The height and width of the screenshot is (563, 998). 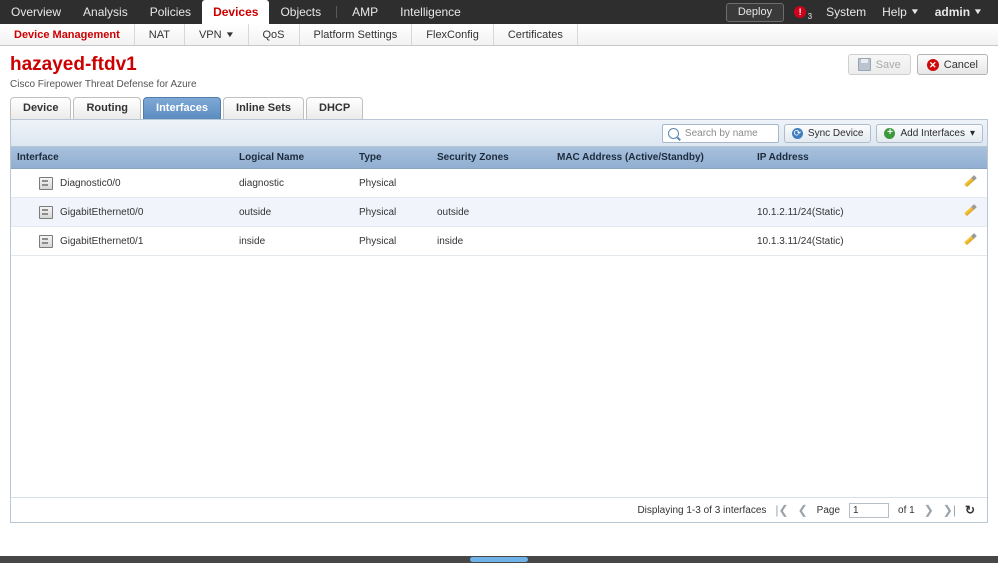 What do you see at coordinates (906, 510) in the screenshot?
I see `total-pages-label: of 1` at bounding box center [906, 510].